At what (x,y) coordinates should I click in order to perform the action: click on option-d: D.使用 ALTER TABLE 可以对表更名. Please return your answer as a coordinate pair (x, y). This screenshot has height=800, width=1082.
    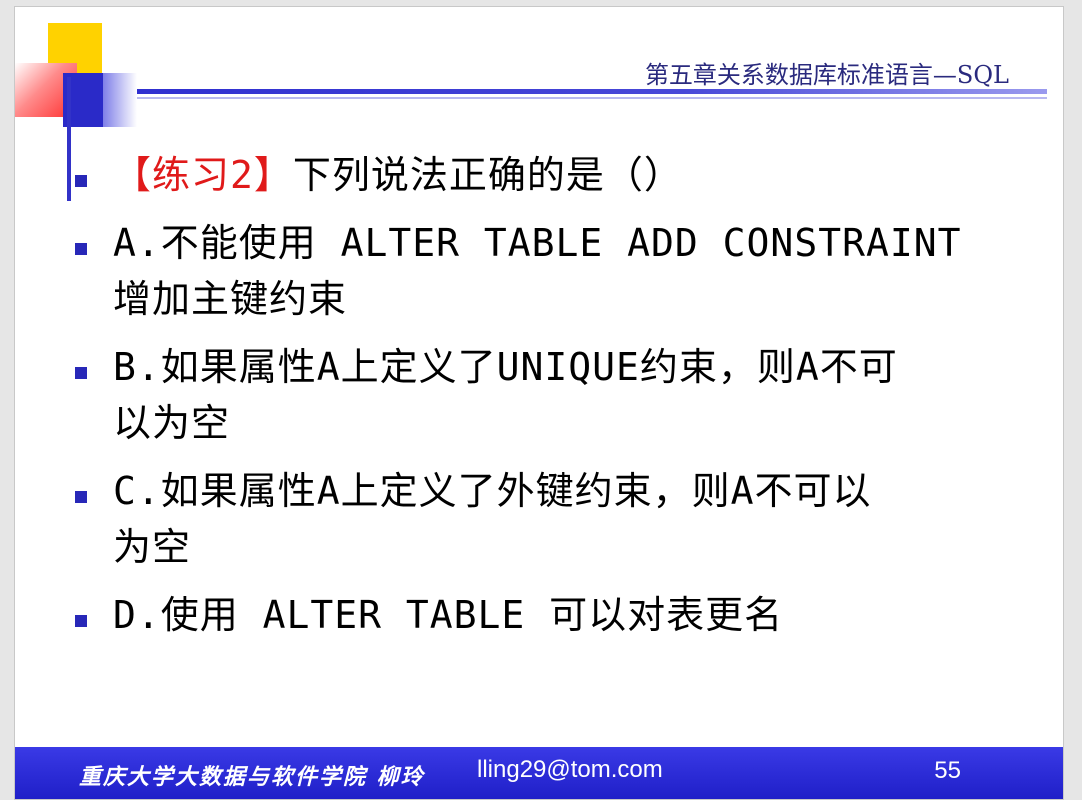
    Looking at the image, I should click on (551, 615).